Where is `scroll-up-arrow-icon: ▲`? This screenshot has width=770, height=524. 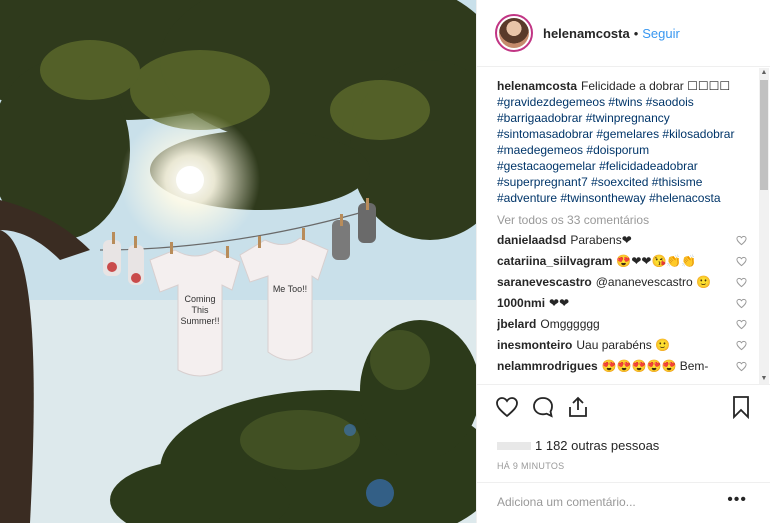 scroll-up-arrow-icon: ▲ is located at coordinates (764, 73).